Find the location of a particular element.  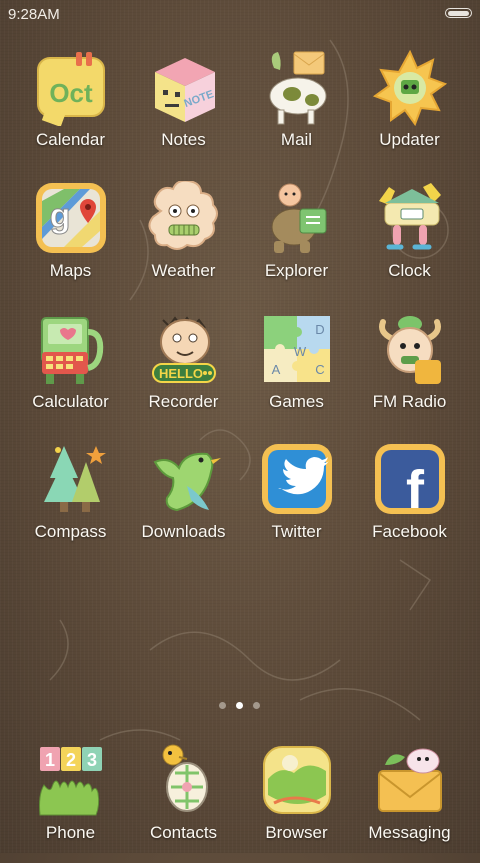

app-clock: Clock is located at coordinates (409, 241).